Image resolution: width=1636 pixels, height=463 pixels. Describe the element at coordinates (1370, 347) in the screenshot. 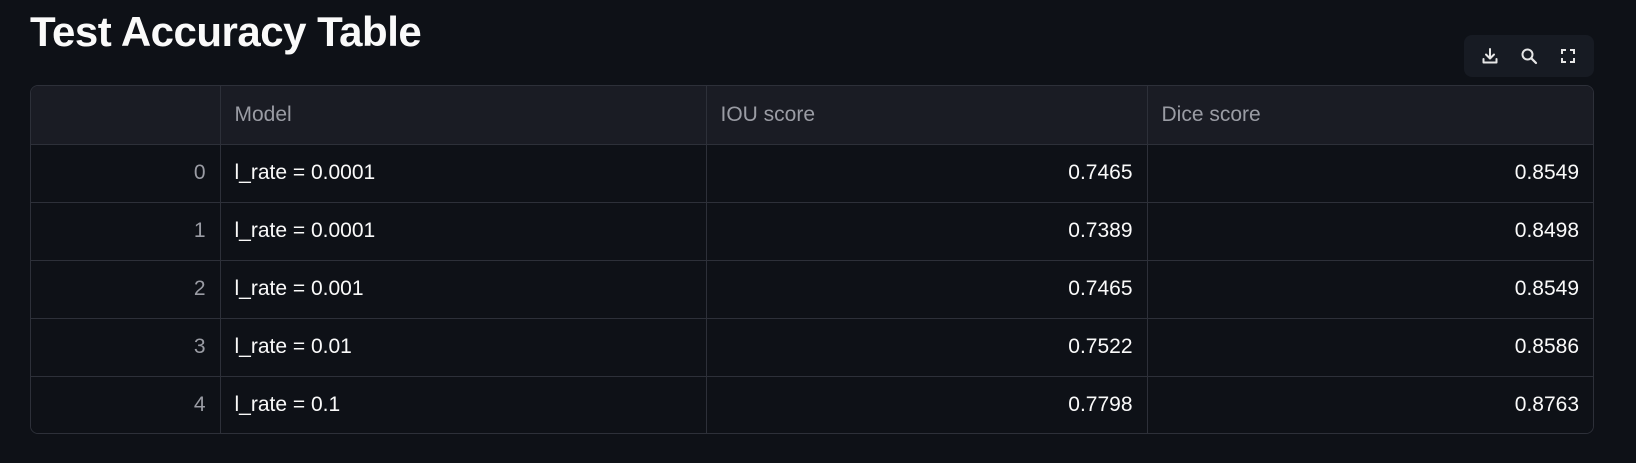

I see `dice-score-cell: 0.8586` at that location.